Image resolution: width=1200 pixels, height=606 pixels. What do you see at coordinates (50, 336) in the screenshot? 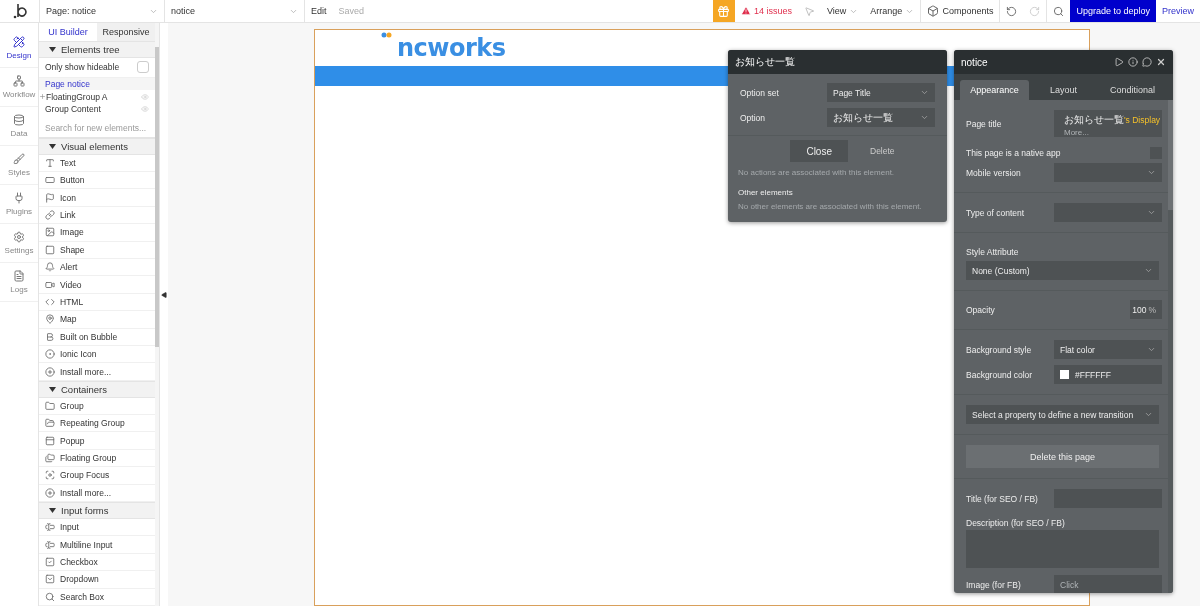
I see `bold-icon` at bounding box center [50, 336].